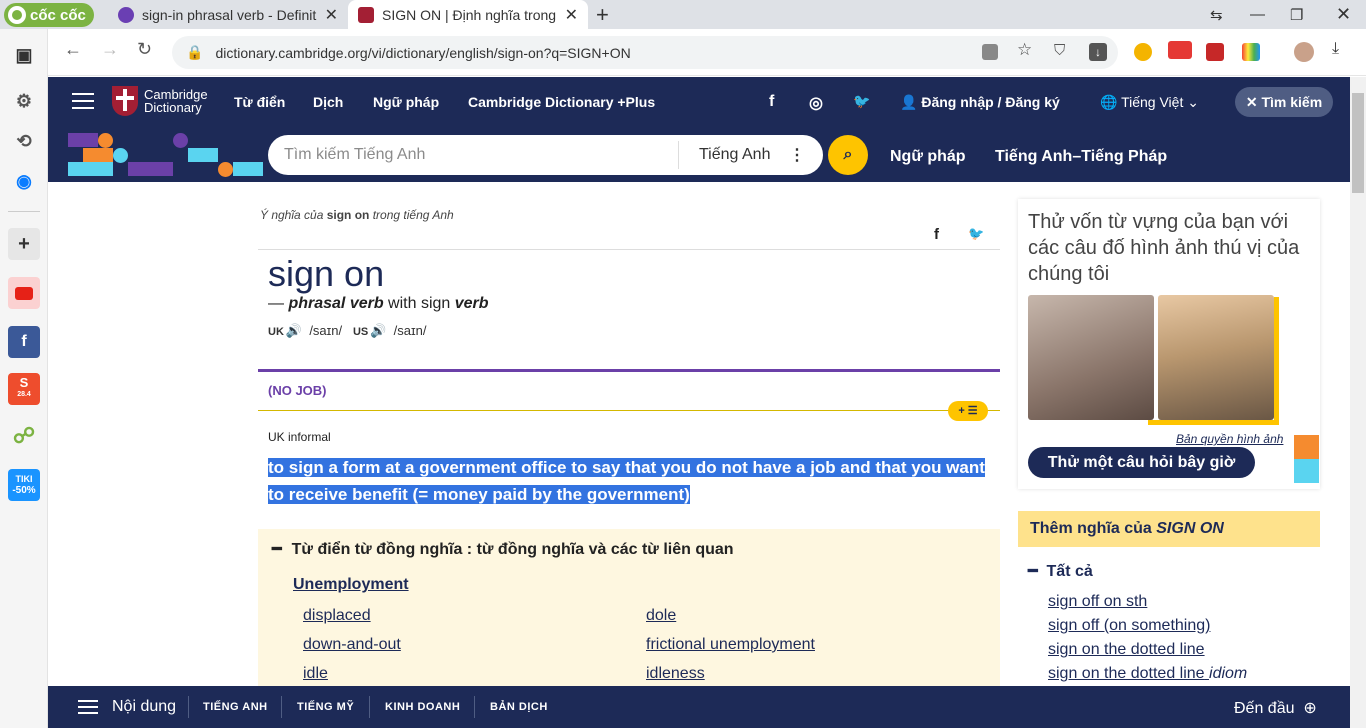 This screenshot has height=728, width=1366. What do you see at coordinates (675, 674) in the screenshot?
I see `thesaurus-word: idleness` at bounding box center [675, 674].